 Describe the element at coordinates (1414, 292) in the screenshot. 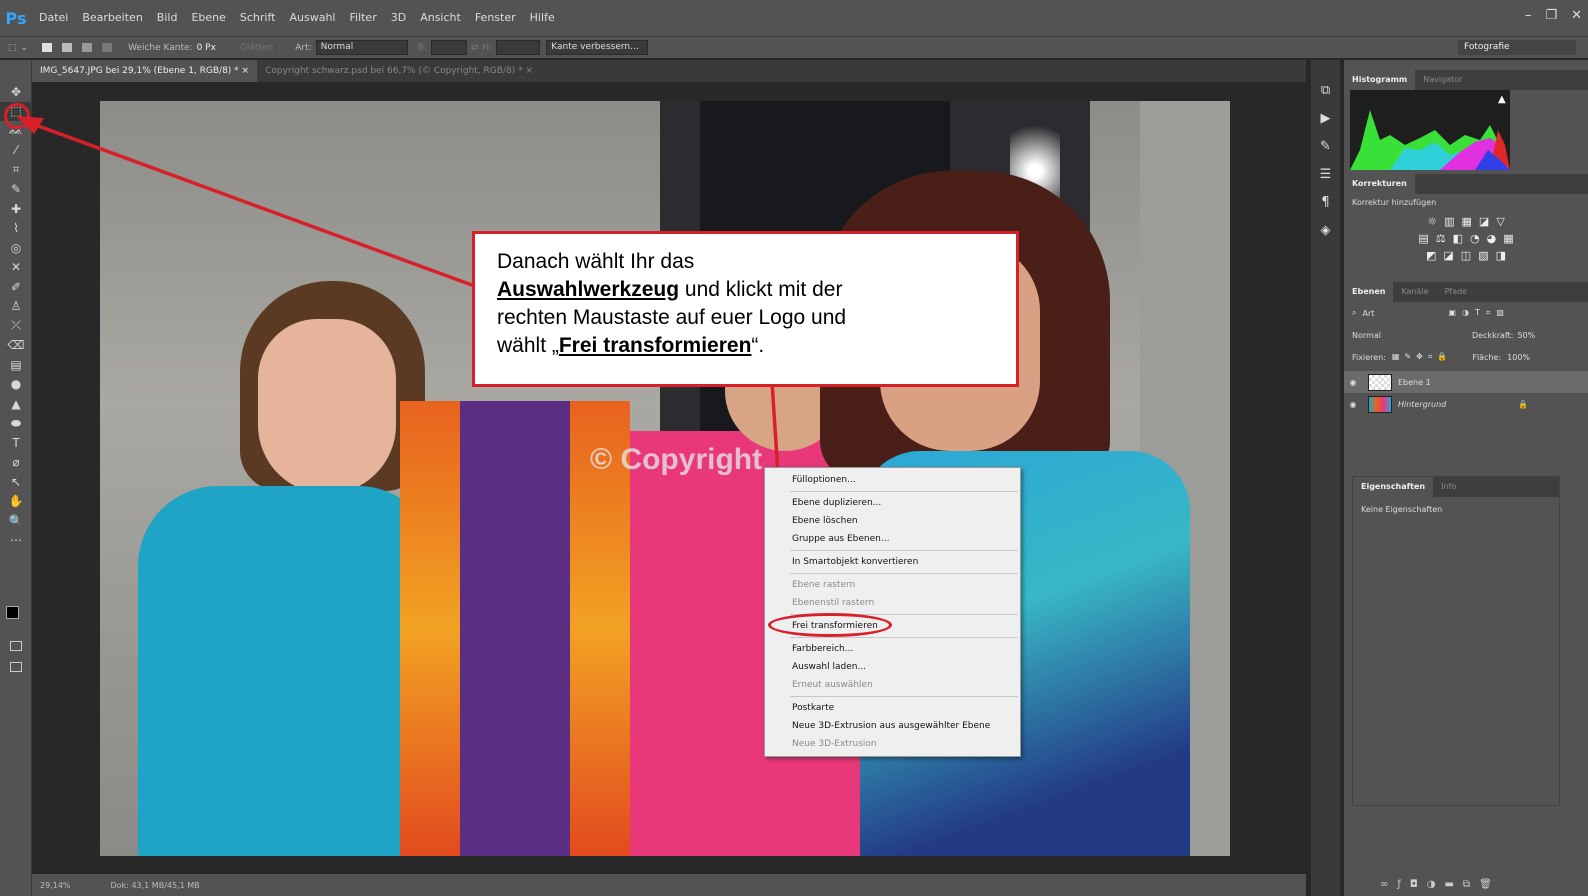

I see `tab-channels: Kanäle` at that location.